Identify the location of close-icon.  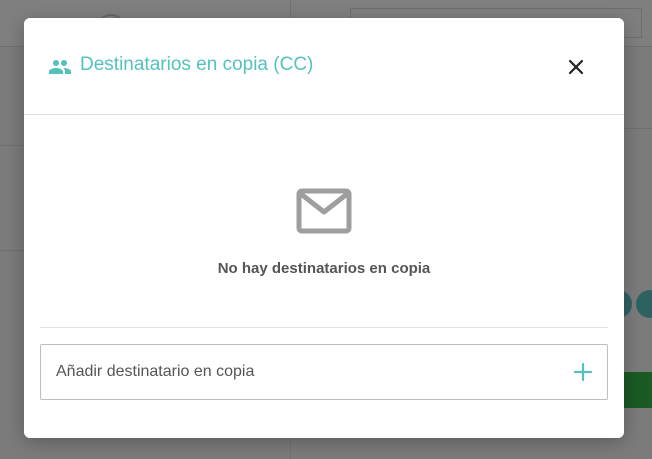
(576, 67).